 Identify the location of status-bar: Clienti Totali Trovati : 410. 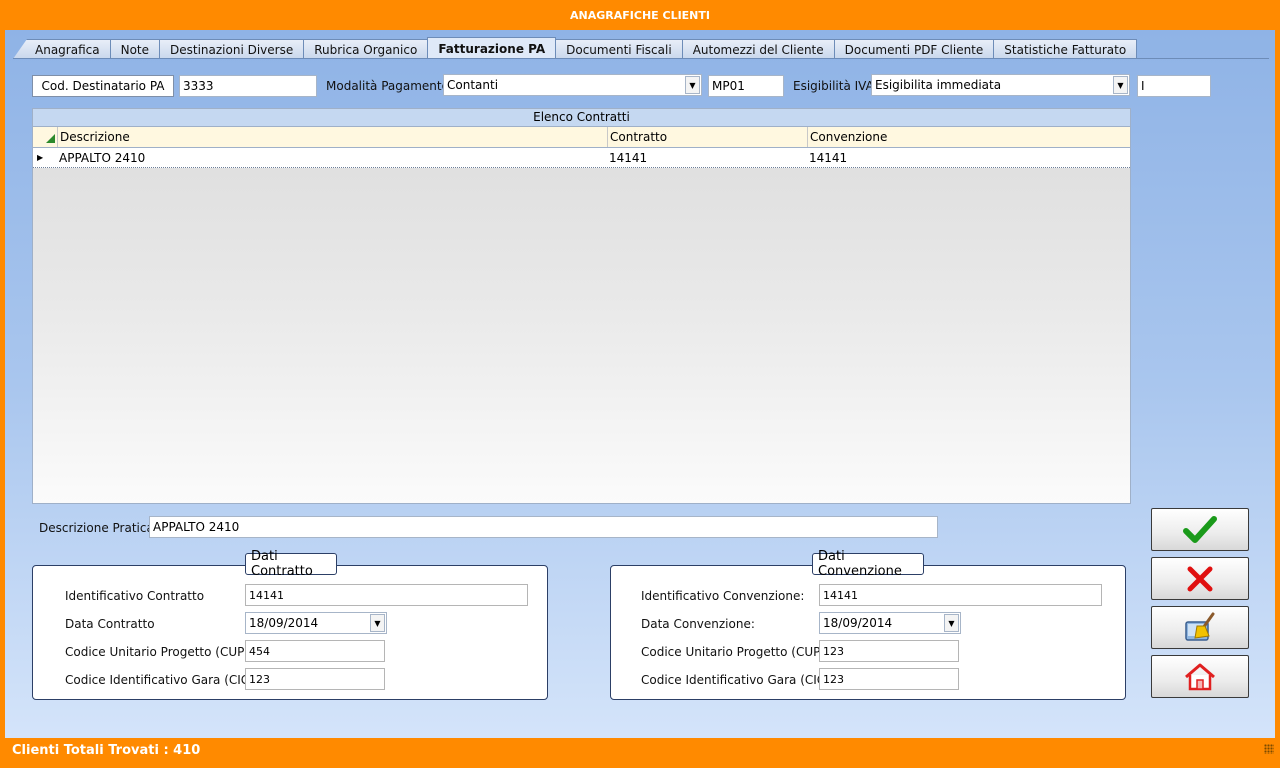
(640, 750).